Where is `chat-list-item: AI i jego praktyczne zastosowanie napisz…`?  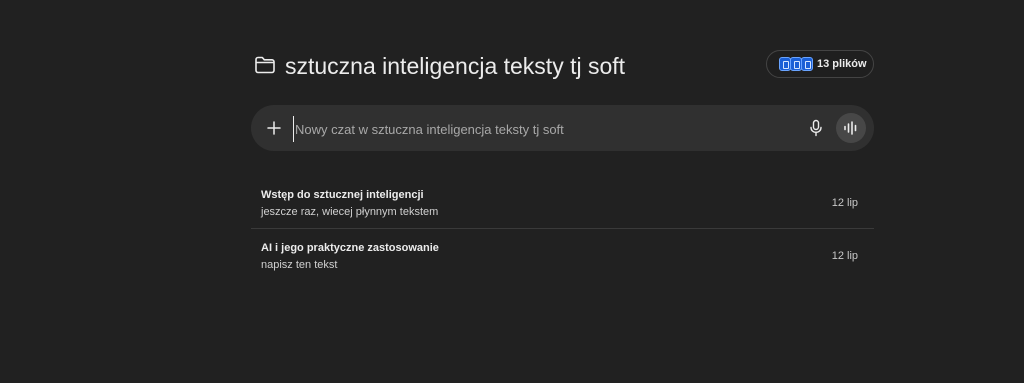 chat-list-item: AI i jego praktyczne zastosowanie napisz… is located at coordinates (562, 255).